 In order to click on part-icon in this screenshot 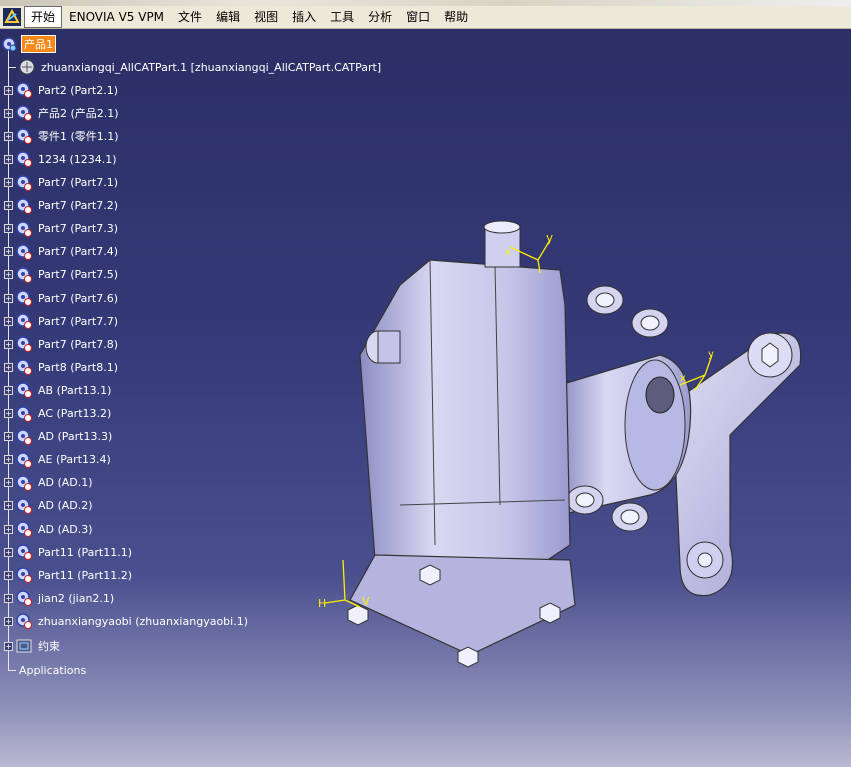, I will do `click(27, 67)`.